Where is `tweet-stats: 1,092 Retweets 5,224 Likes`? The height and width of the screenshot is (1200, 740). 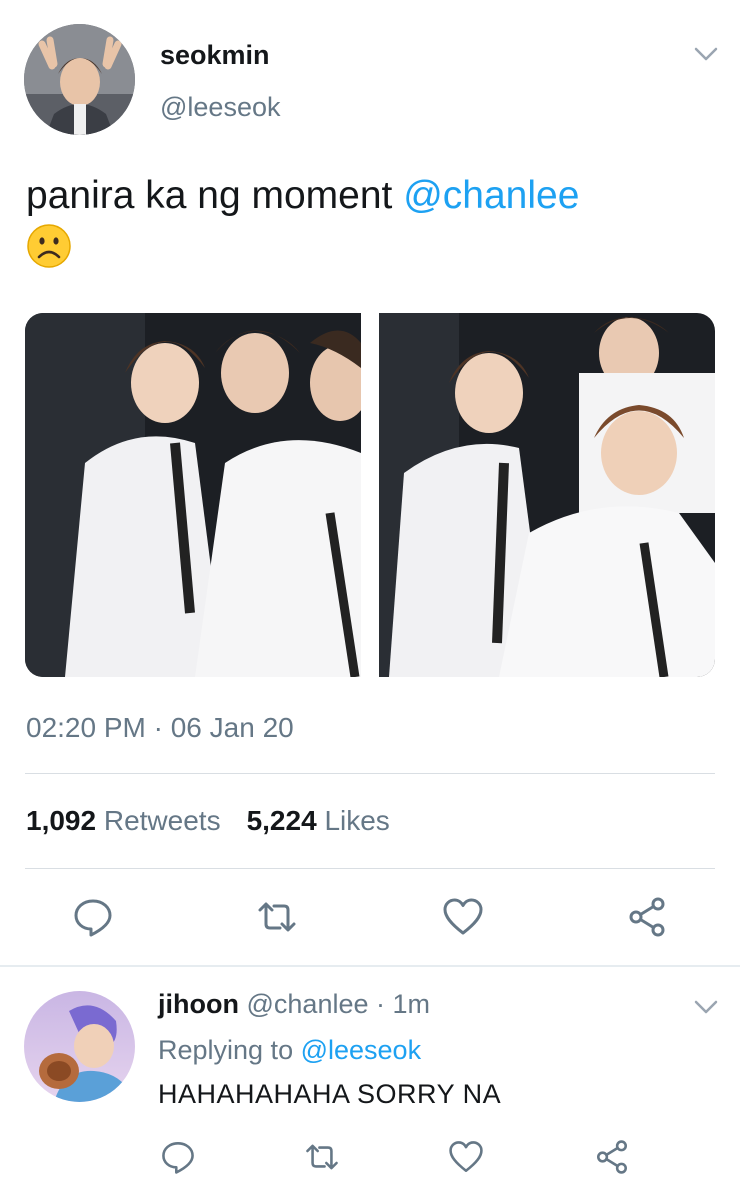
tweet-stats: 1,092 Retweets 5,224 Likes is located at coordinates (208, 821).